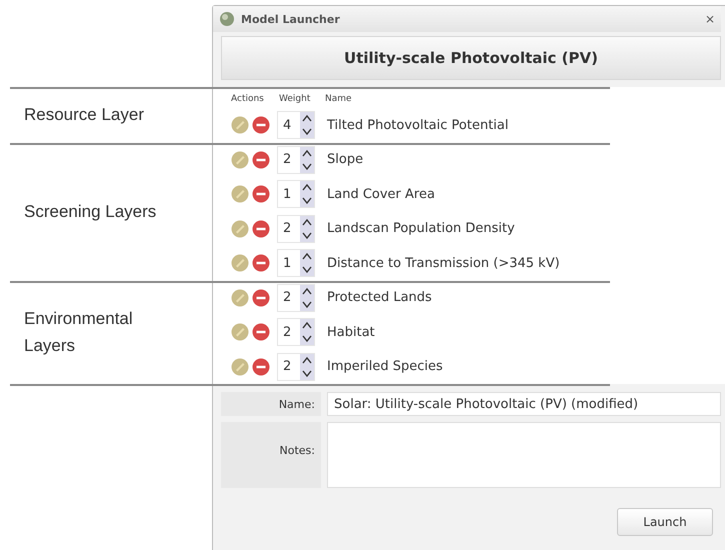 This screenshot has height=550, width=725. What do you see at coordinates (90, 212) in the screenshot?
I see `layer-group-label: Screening Layers` at bounding box center [90, 212].